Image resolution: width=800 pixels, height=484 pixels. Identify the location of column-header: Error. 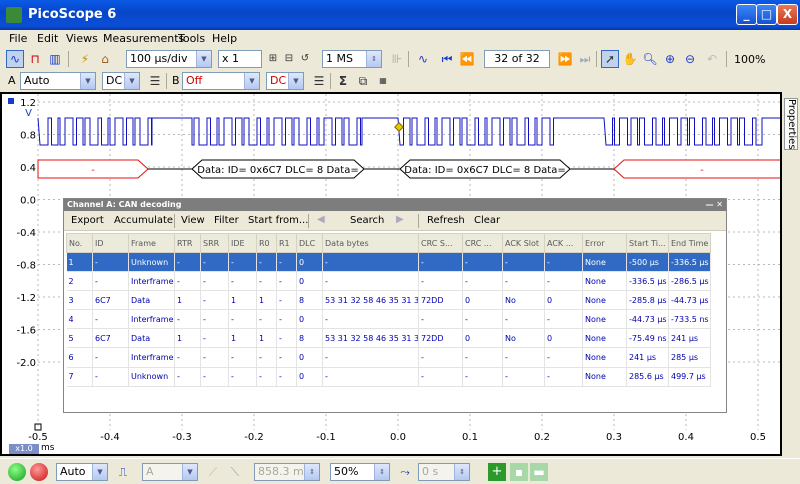
(604, 243).